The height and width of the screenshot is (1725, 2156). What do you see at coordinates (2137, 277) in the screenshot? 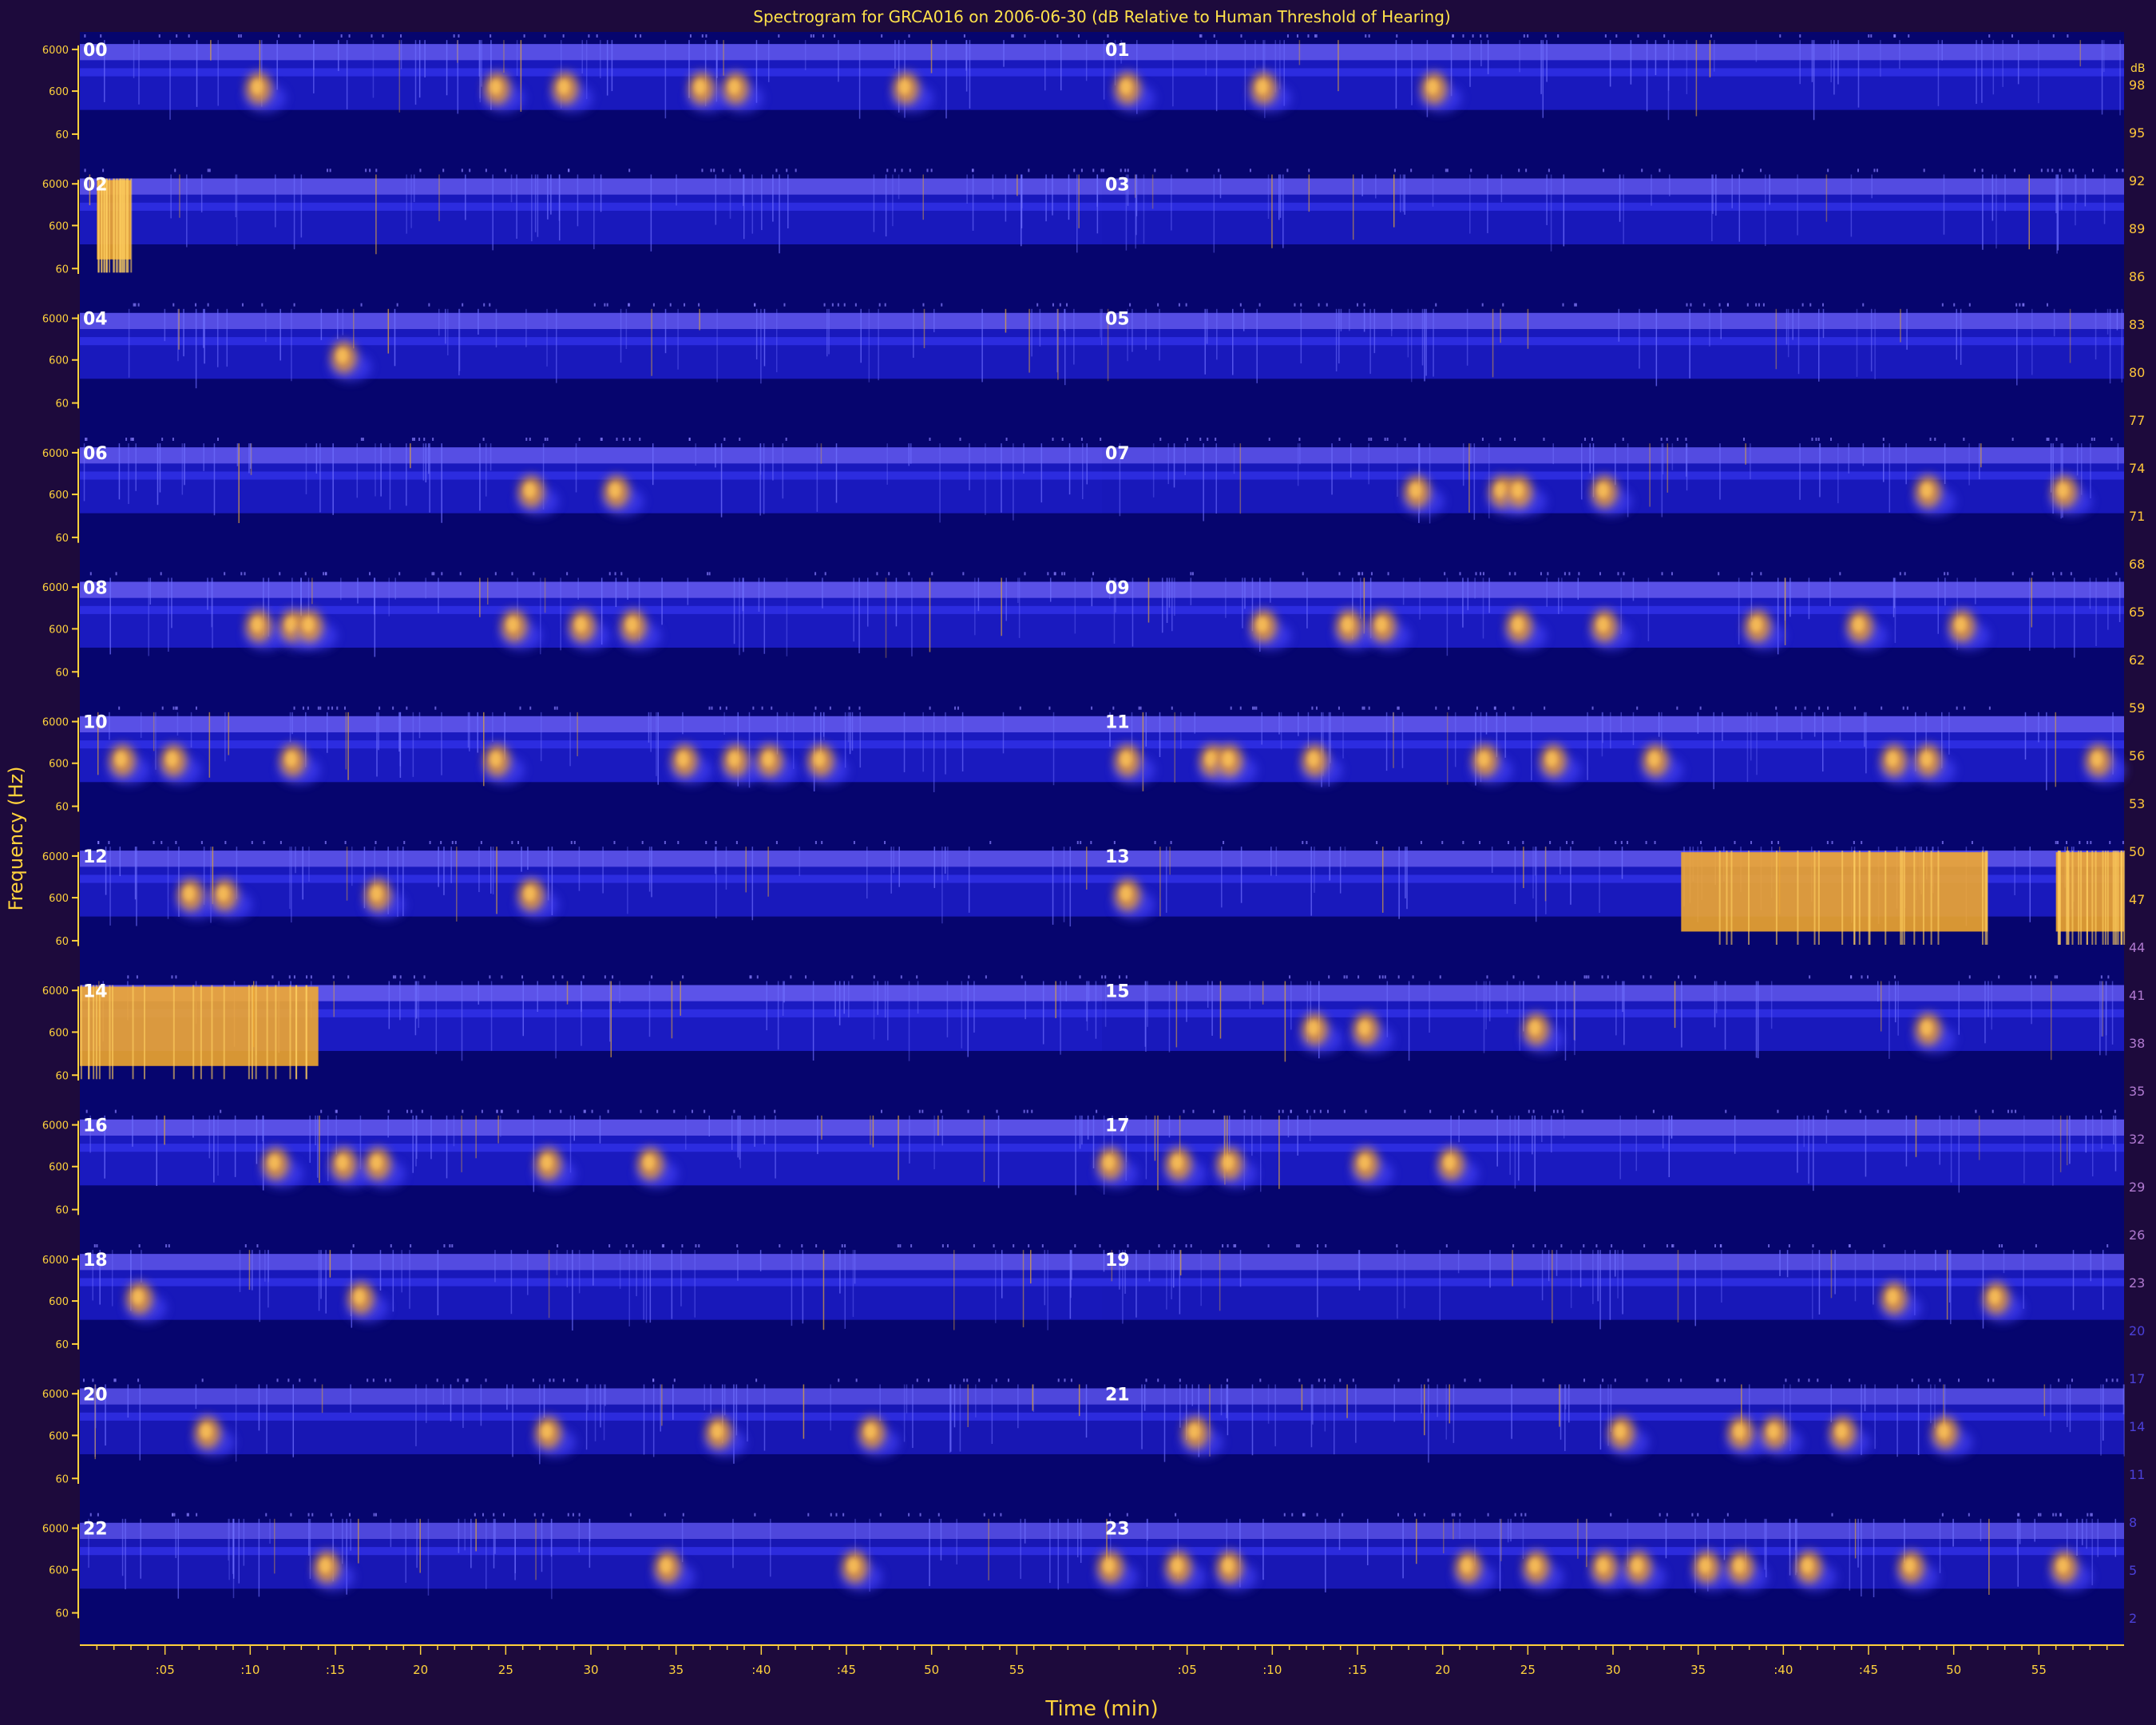
I see `colorbar-tick-label: 86` at bounding box center [2137, 277].